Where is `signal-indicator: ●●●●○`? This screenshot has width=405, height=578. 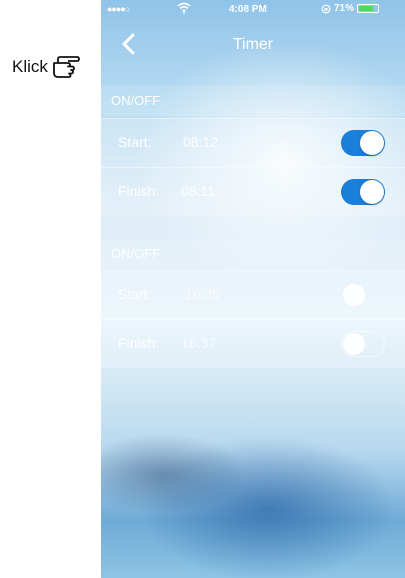
signal-indicator: ●●●●○ is located at coordinates (118, 9).